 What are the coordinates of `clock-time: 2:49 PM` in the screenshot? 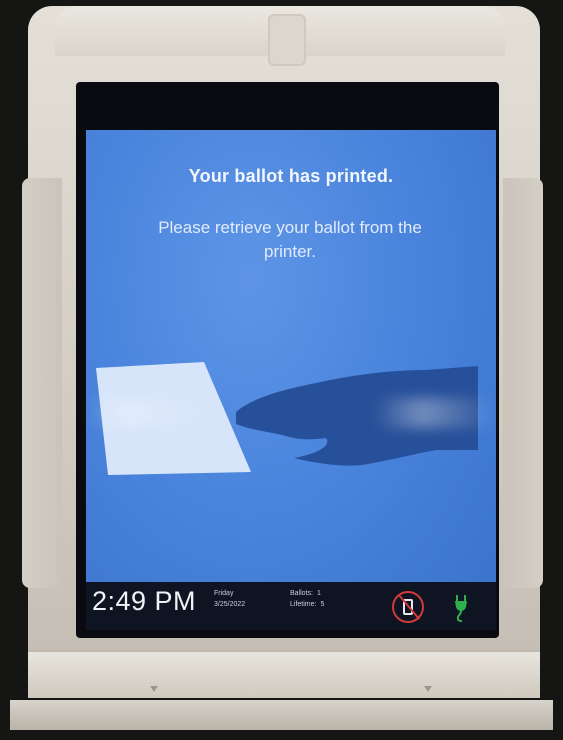 It's located at (144, 601).